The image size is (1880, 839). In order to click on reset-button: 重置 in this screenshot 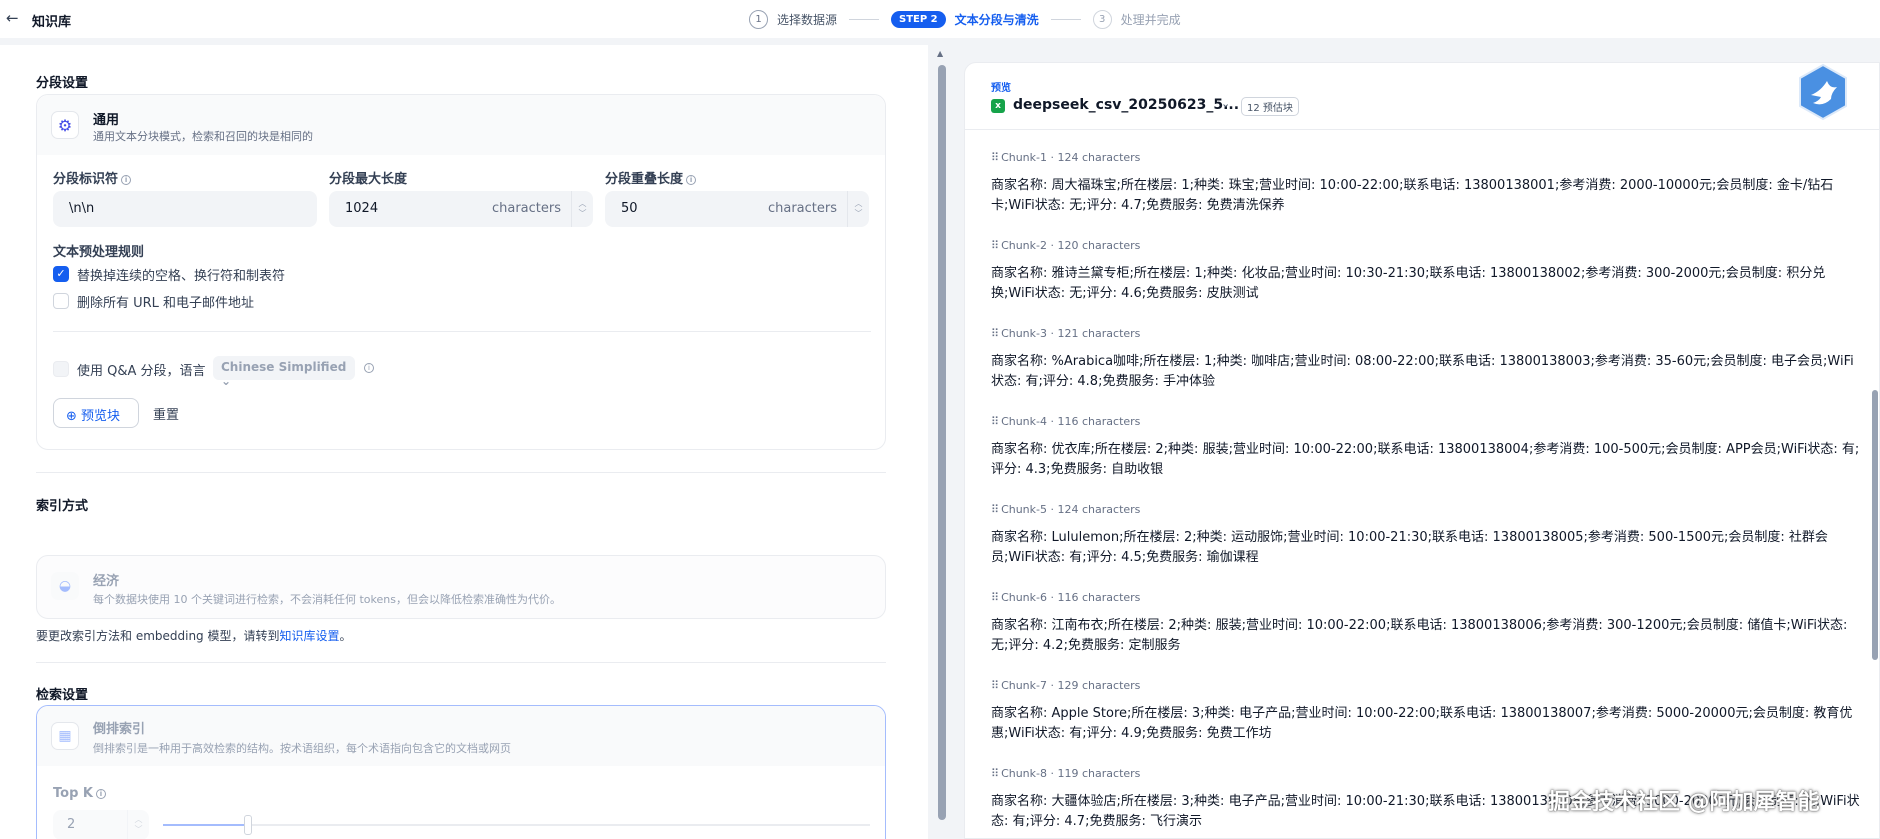, I will do `click(167, 413)`.